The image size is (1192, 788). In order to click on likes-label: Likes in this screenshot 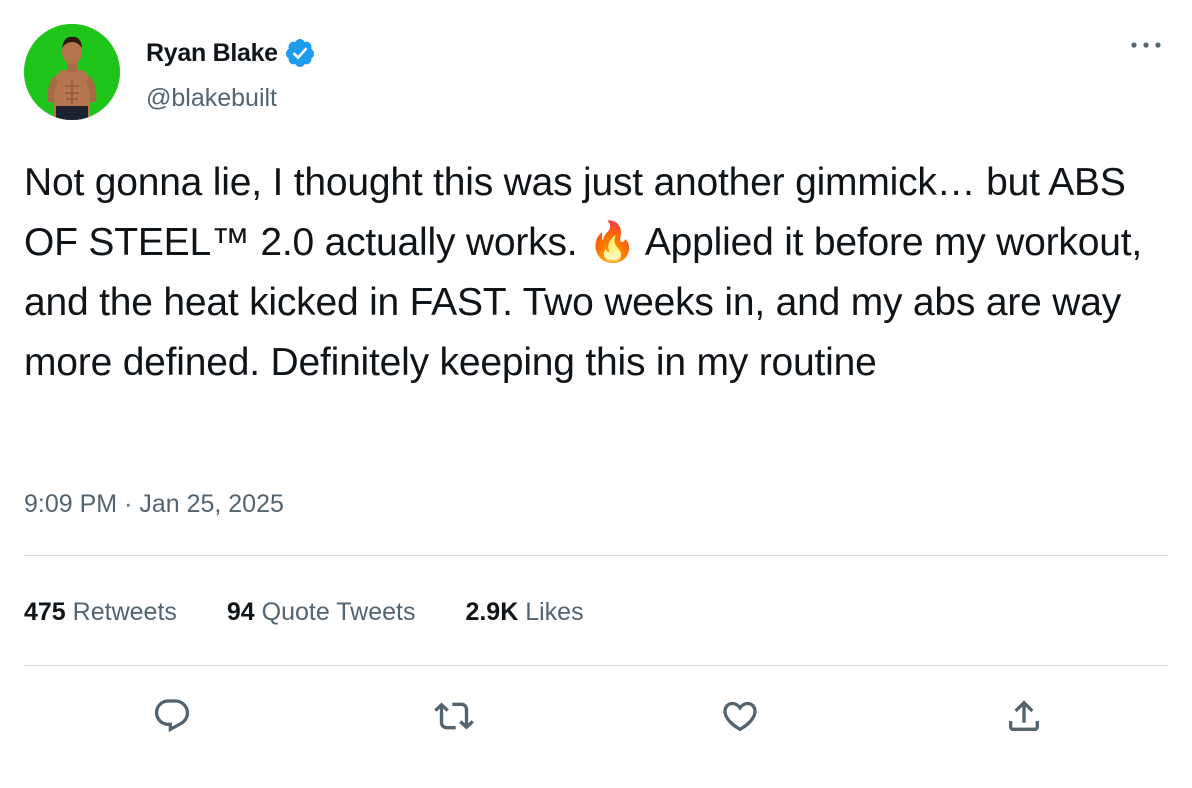, I will do `click(554, 612)`.